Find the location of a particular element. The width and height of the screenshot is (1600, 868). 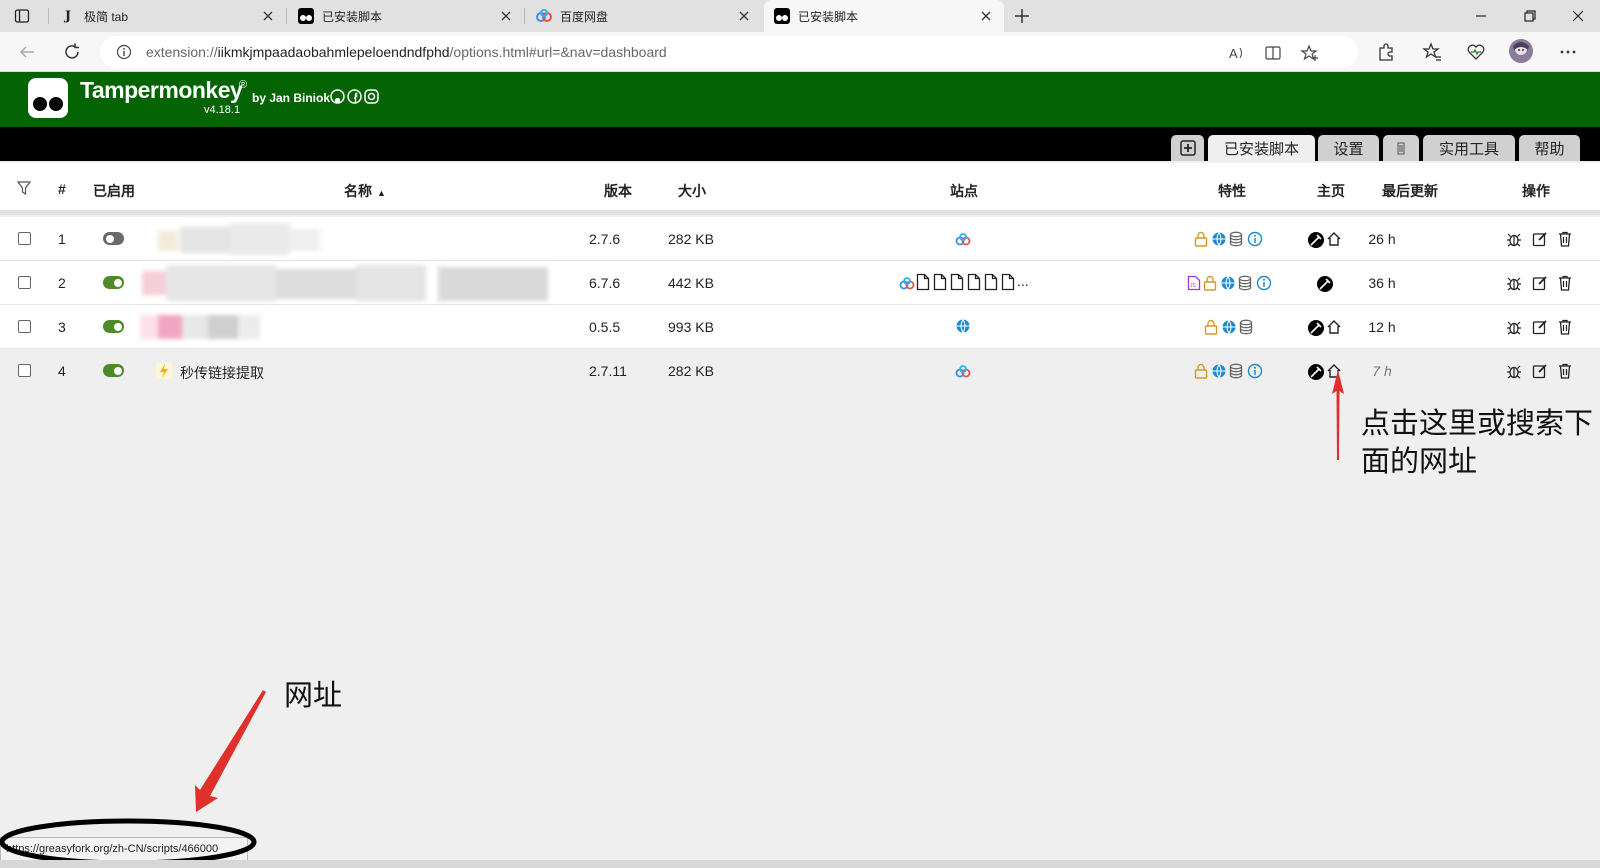

site-info-icon is located at coordinates (124, 52).